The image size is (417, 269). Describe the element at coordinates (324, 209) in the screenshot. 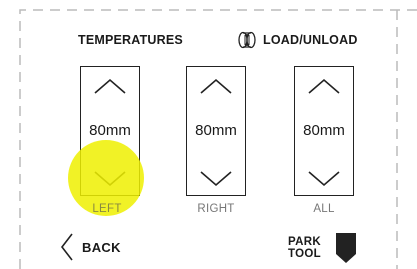

I see `caption-all: ALL` at that location.